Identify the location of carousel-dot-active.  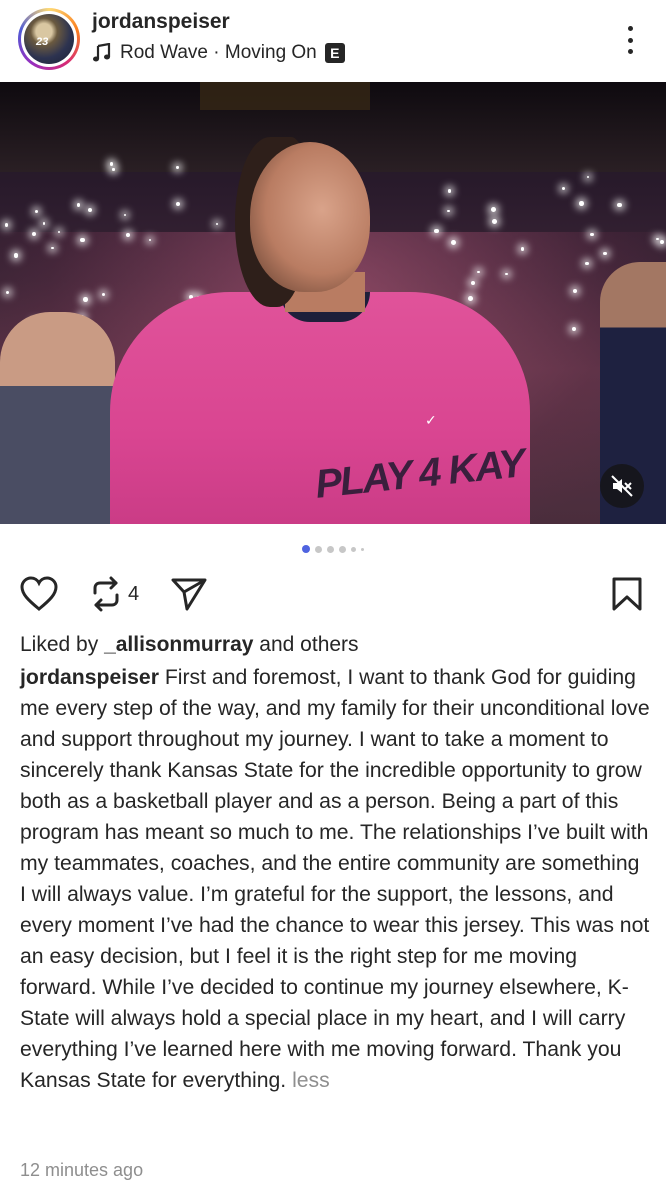
(306, 549).